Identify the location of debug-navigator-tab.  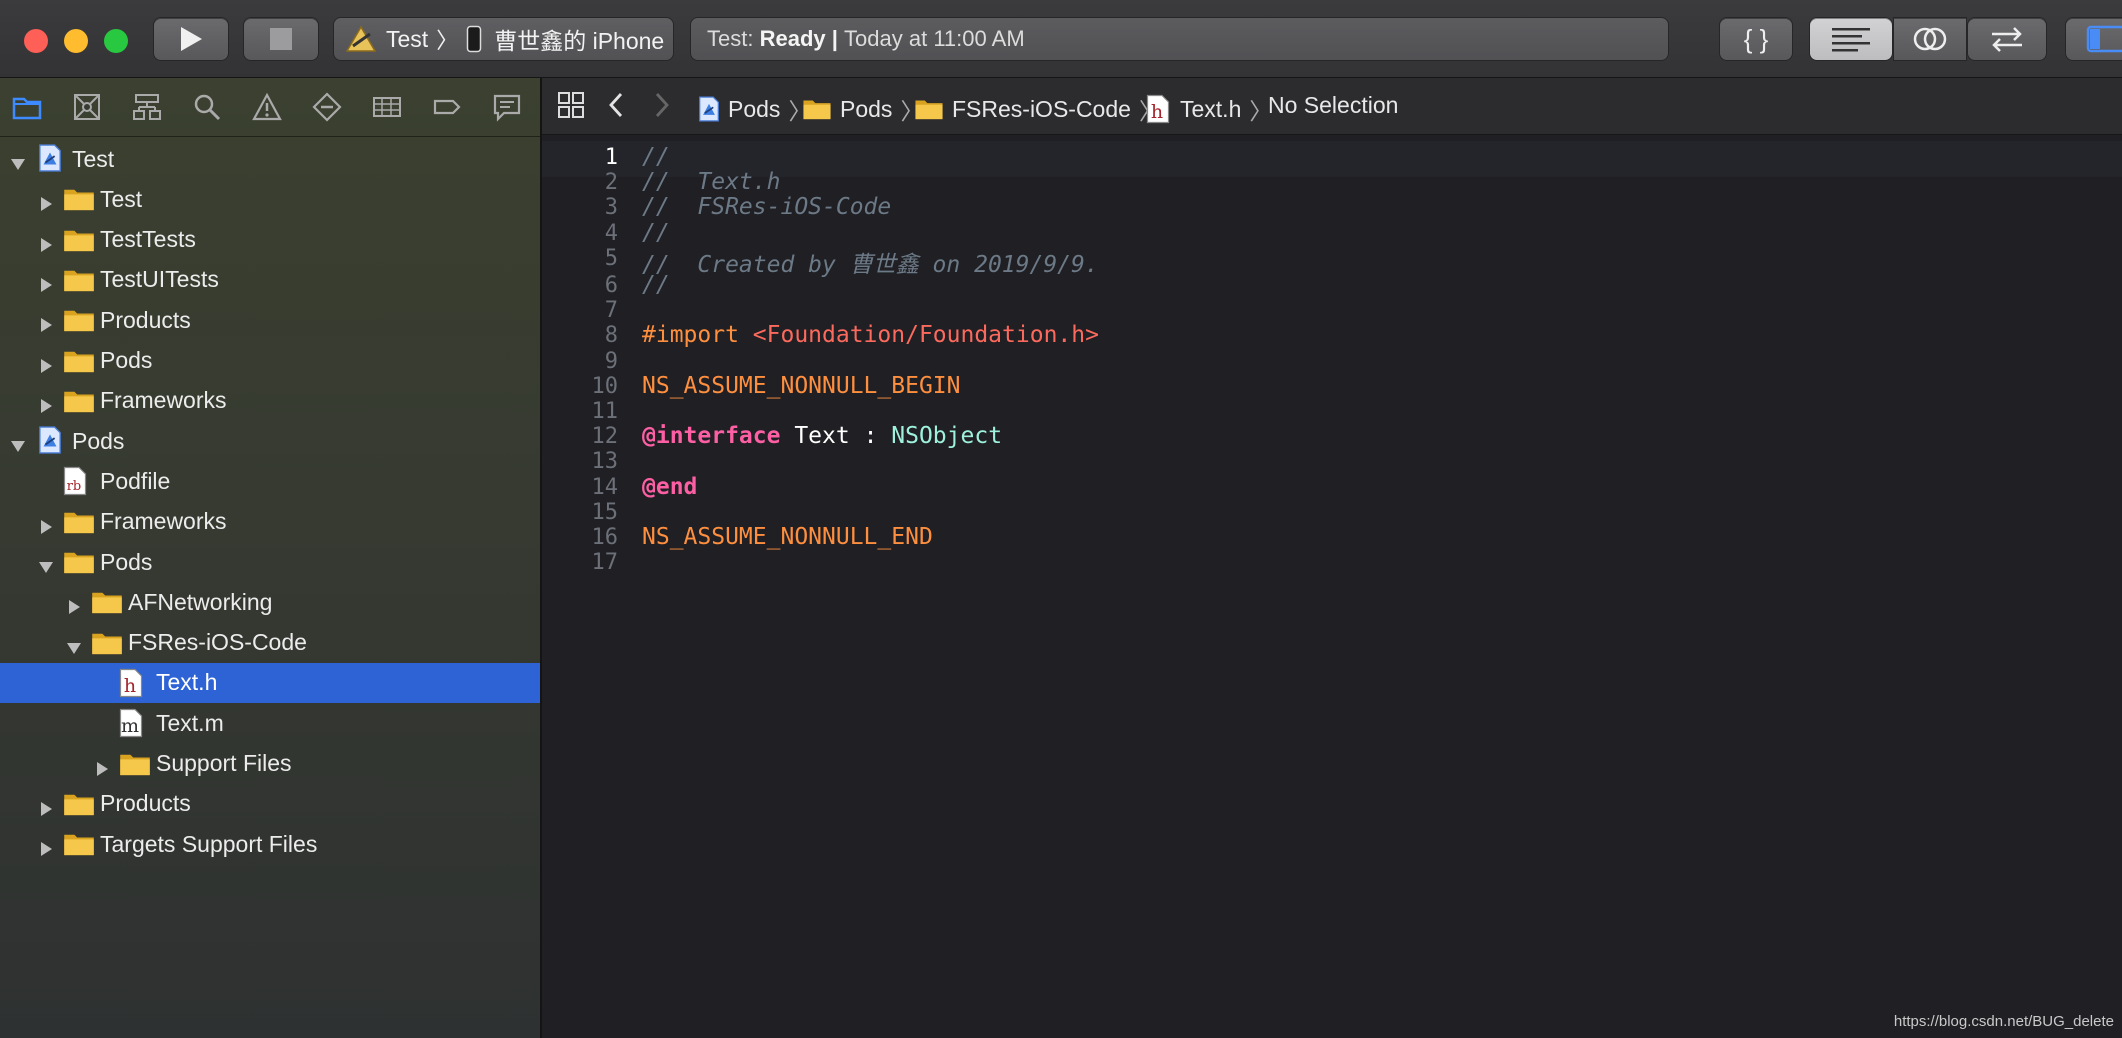
(387, 107).